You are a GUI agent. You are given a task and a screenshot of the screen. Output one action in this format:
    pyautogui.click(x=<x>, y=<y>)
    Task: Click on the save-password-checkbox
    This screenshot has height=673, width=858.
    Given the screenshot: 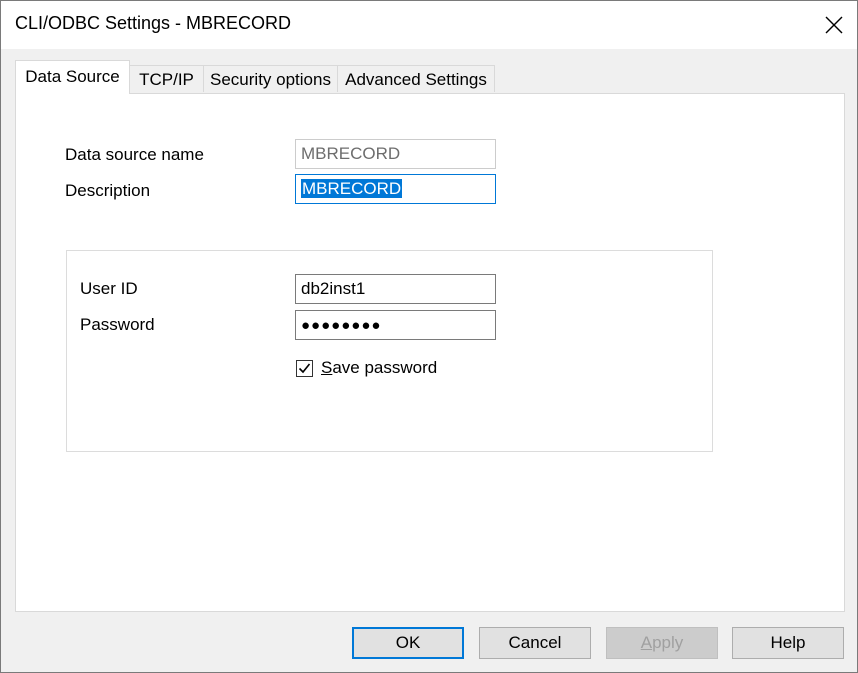 What is the action you would take?
    pyautogui.click(x=304, y=368)
    